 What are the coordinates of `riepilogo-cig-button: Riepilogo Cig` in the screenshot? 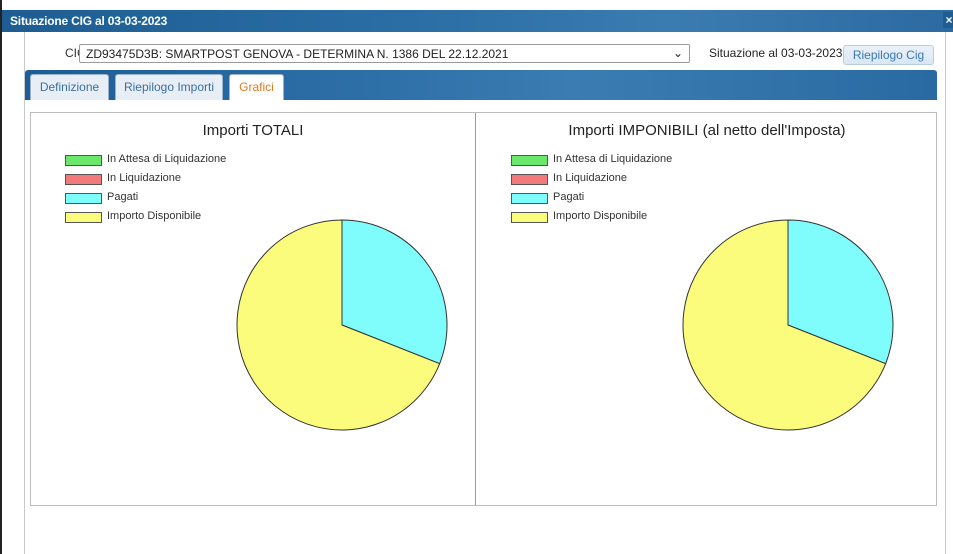 It's located at (888, 55).